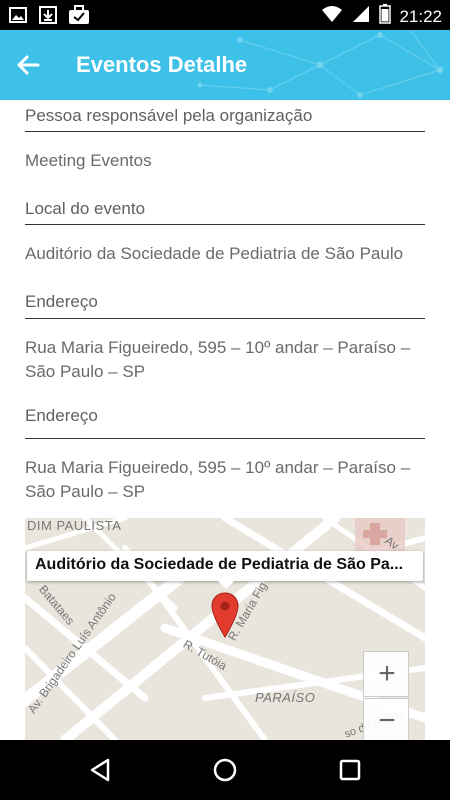 The height and width of the screenshot is (800, 450). I want to click on nav-recents-button, so click(350, 770).